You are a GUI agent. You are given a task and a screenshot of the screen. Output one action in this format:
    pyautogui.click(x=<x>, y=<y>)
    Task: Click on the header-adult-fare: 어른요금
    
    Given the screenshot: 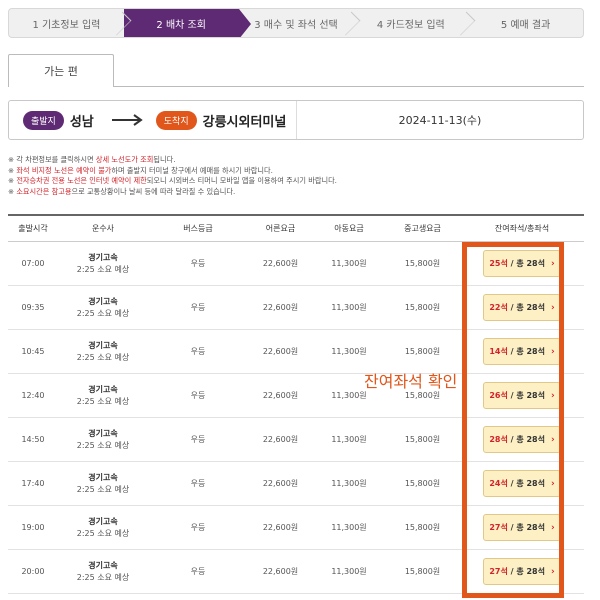 What is the action you would take?
    pyautogui.click(x=280, y=228)
    